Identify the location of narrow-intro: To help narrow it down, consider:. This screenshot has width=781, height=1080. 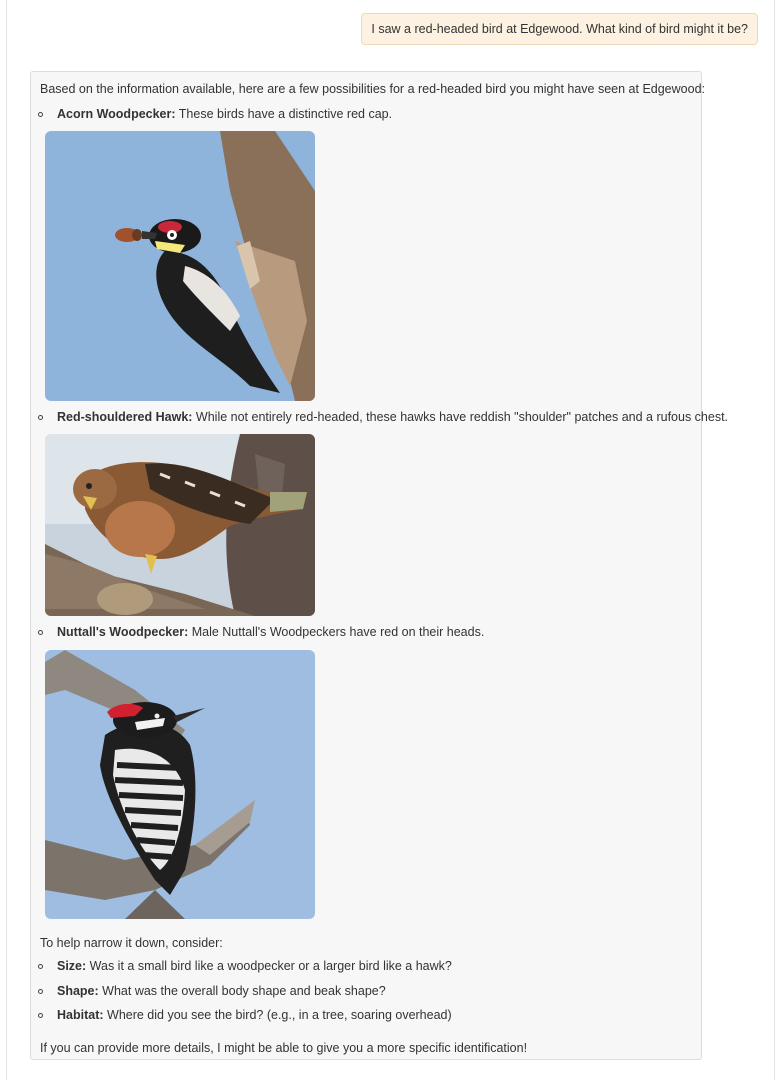
(131, 943).